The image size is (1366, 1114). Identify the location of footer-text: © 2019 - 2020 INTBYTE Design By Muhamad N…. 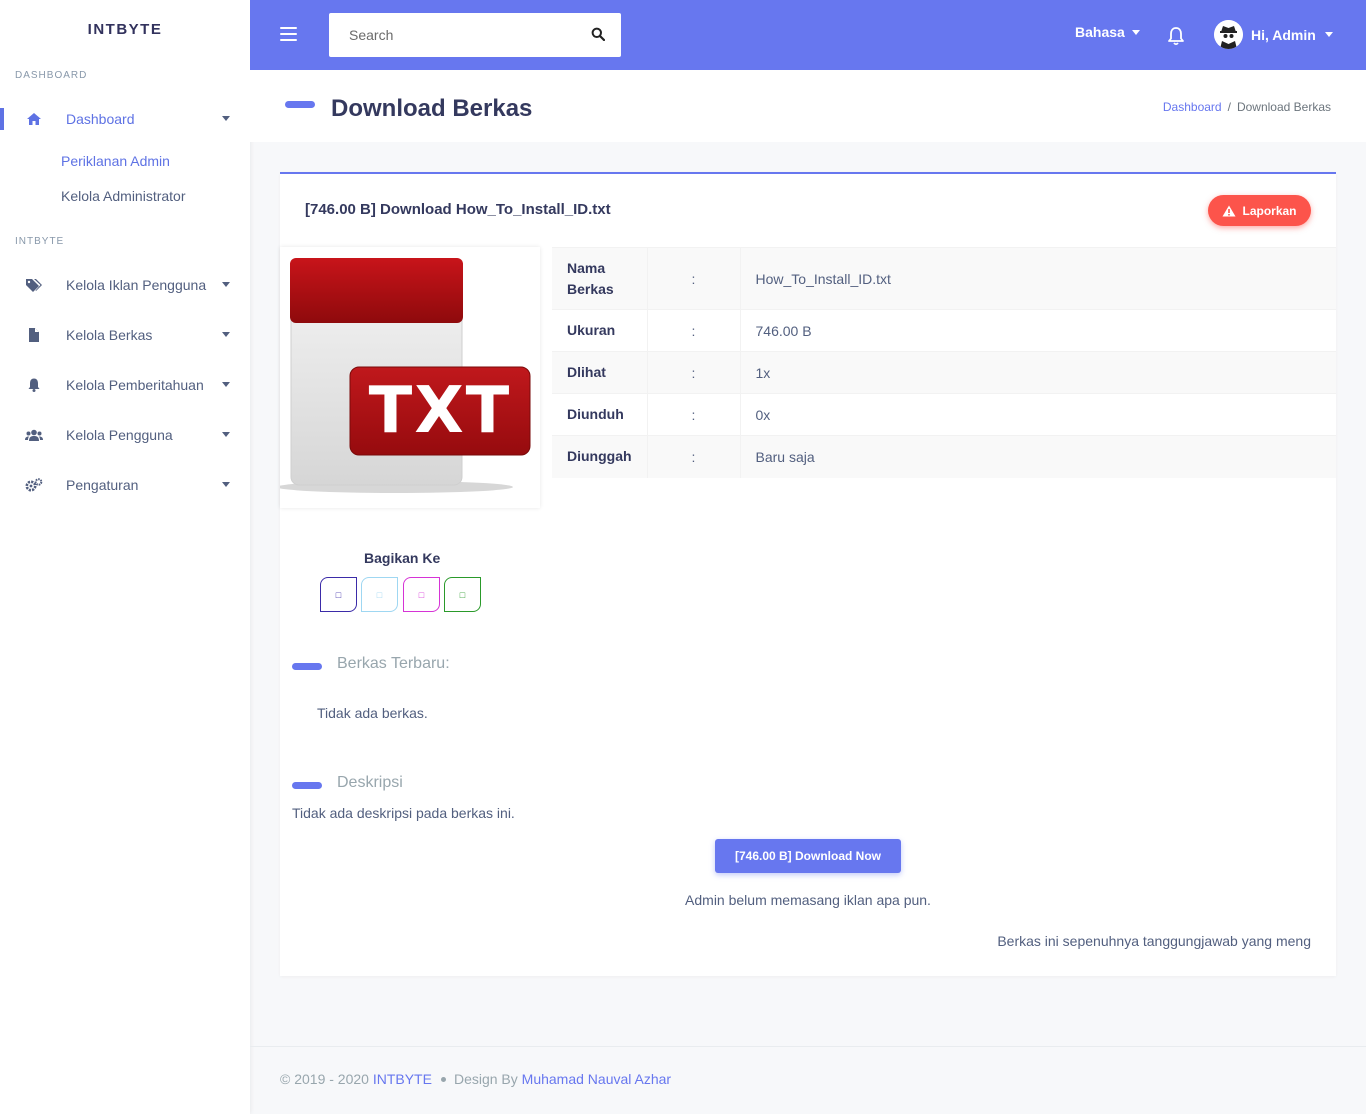
(475, 1079).